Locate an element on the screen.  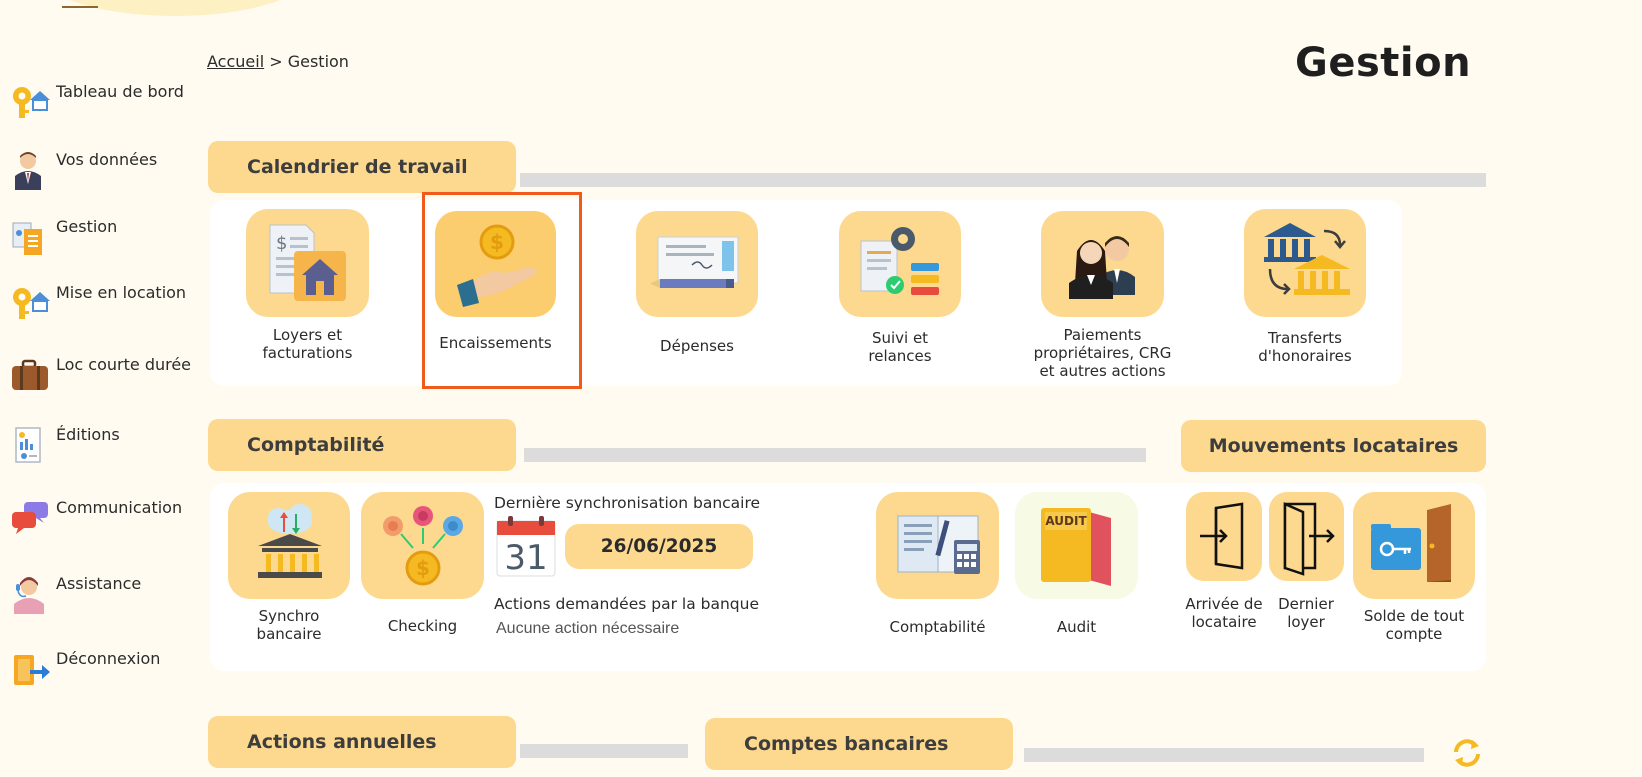
section-tab-calendrier: Calendrier de travail is located at coordinates (362, 167).